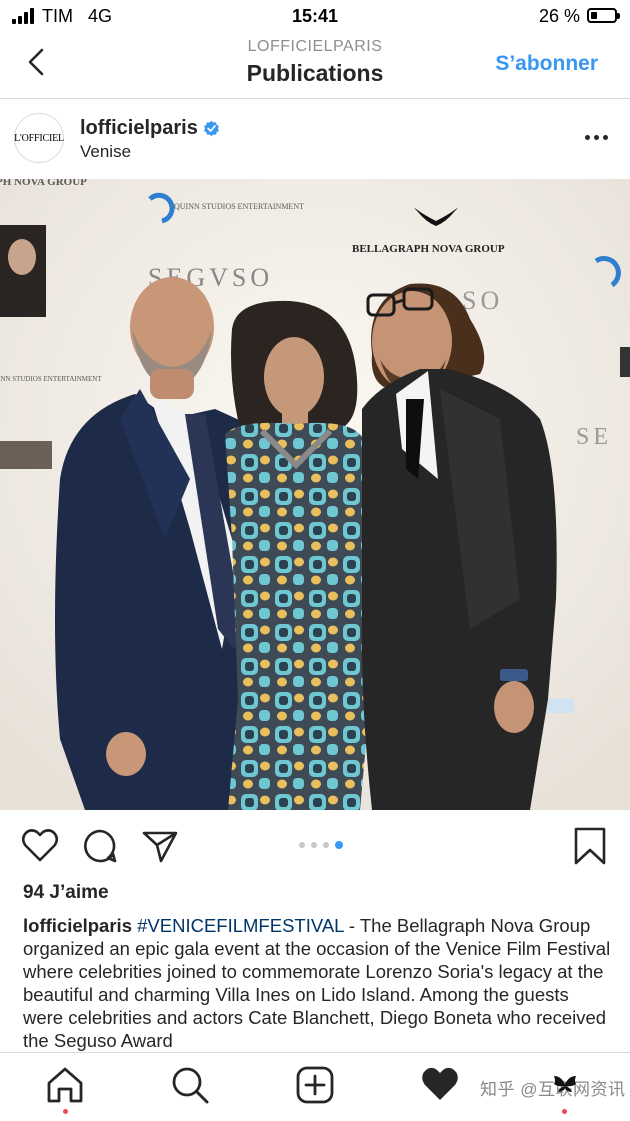  Describe the element at coordinates (482, 300) in the screenshot. I see `backdrop-logo-text: SO` at that location.